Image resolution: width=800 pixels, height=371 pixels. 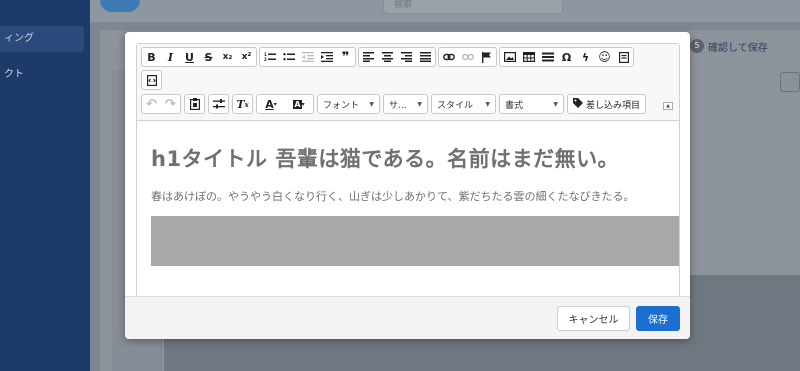 What do you see at coordinates (547, 57) in the screenshot?
I see `horizontal-line-icon` at bounding box center [547, 57].